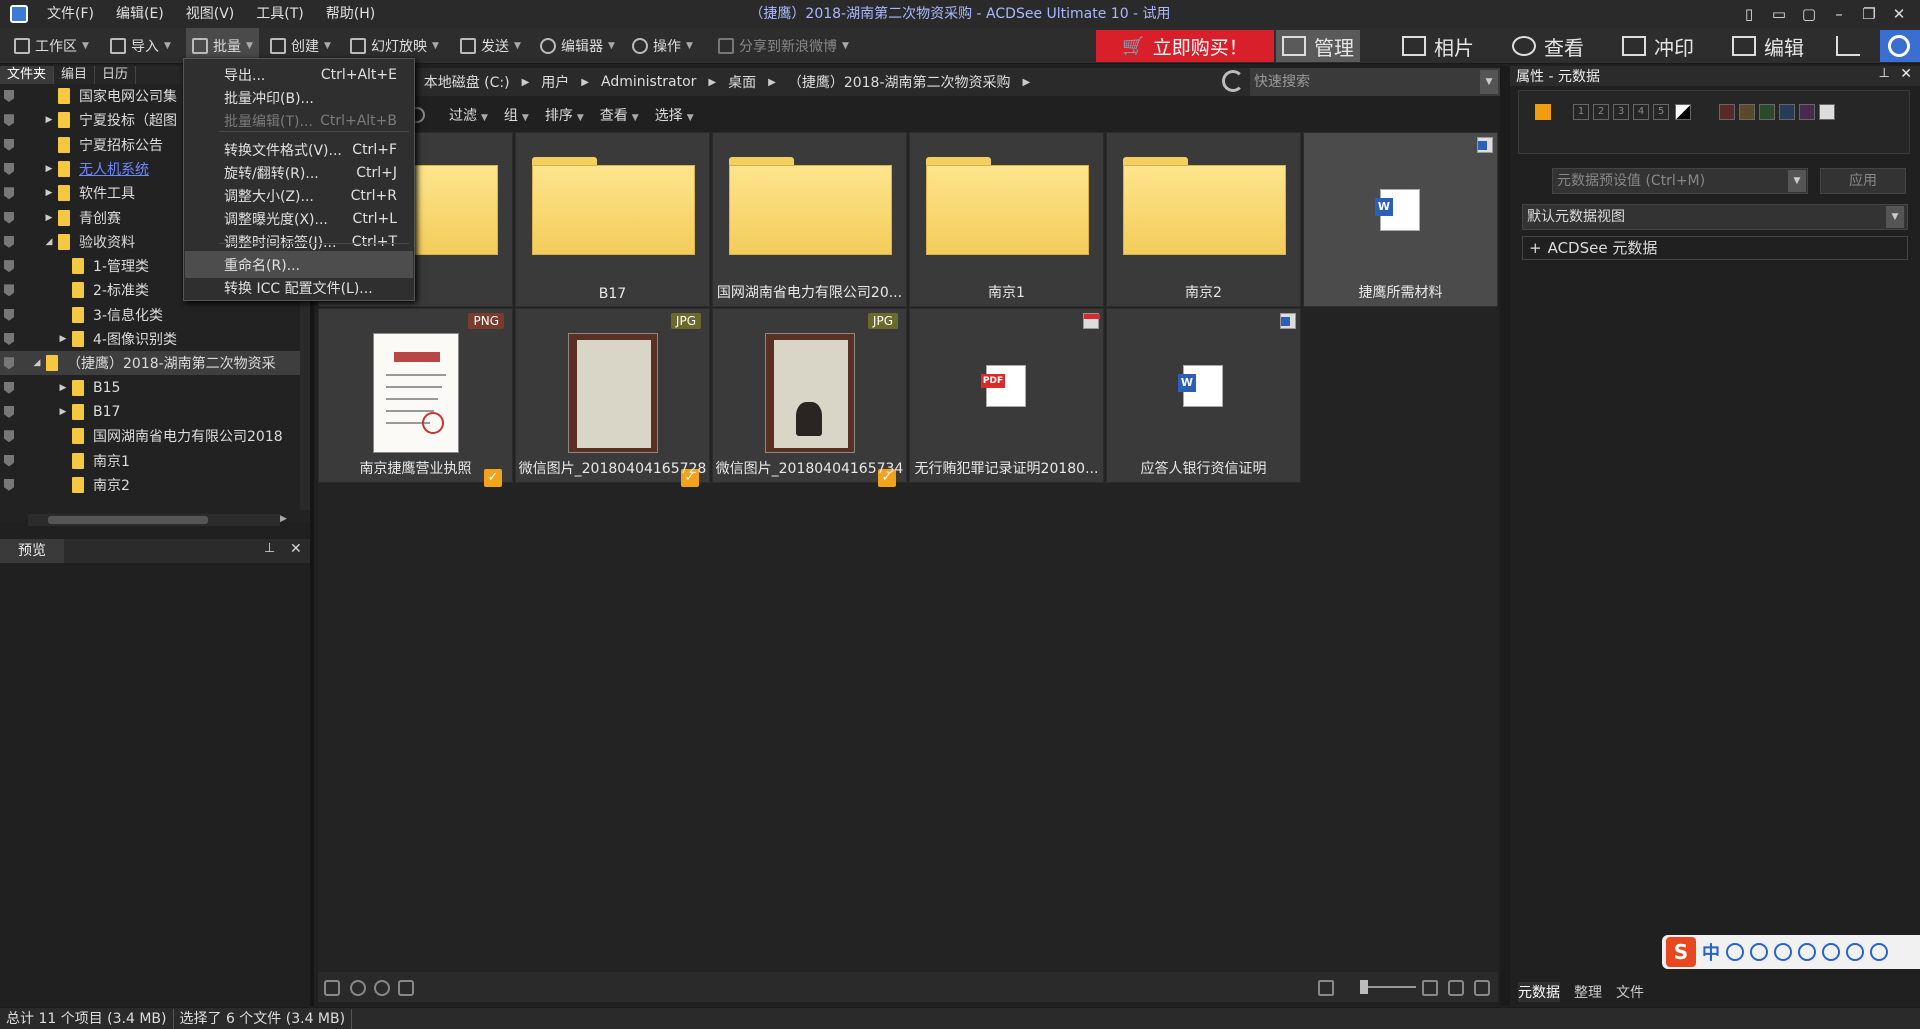 The height and width of the screenshot is (1029, 1920). What do you see at coordinates (1683, 112) in the screenshot?
I see `clear-rating-icon` at bounding box center [1683, 112].